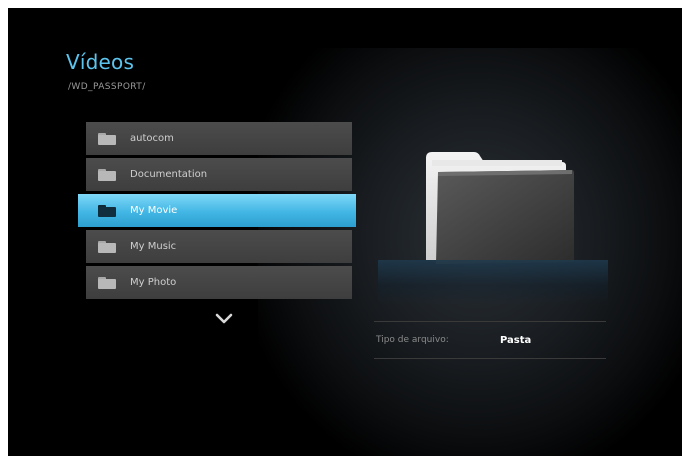  Describe the element at coordinates (152, 138) in the screenshot. I see `list-item-label: autocom` at that location.